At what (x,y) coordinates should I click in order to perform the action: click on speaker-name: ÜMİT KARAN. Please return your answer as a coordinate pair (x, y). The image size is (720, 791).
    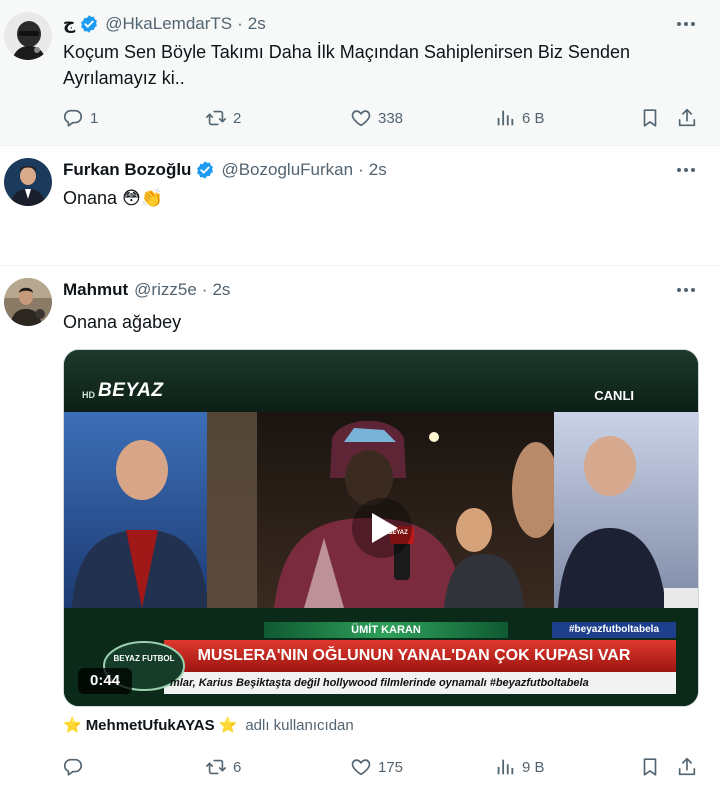
    Looking at the image, I should click on (386, 630).